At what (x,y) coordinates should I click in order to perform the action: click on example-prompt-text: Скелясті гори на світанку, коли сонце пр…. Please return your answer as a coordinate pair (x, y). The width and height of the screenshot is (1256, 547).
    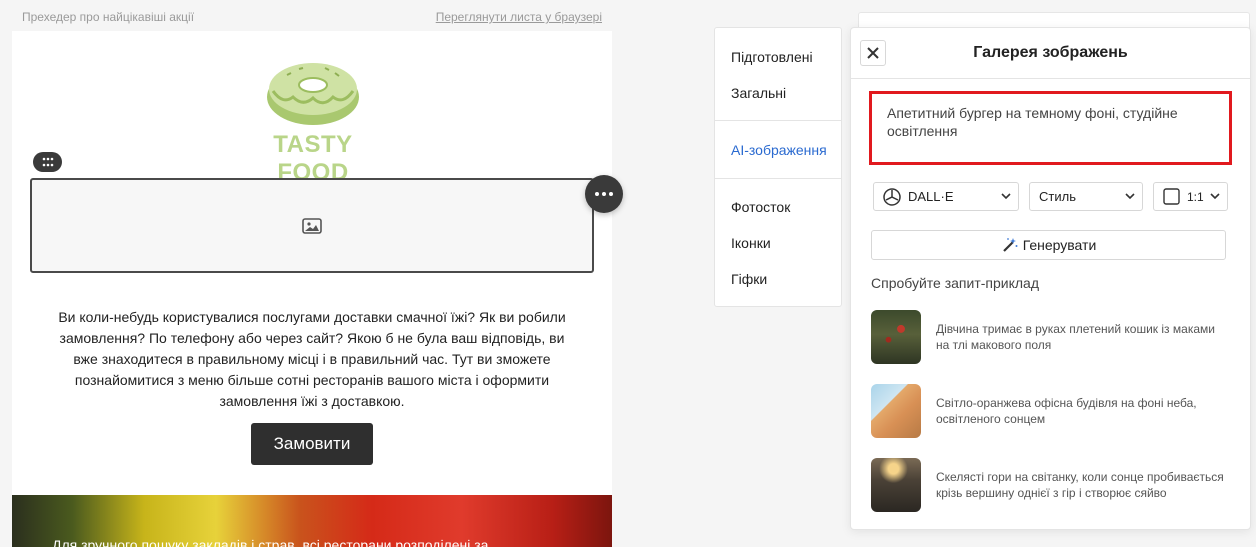
    Looking at the image, I should click on (1080, 485).